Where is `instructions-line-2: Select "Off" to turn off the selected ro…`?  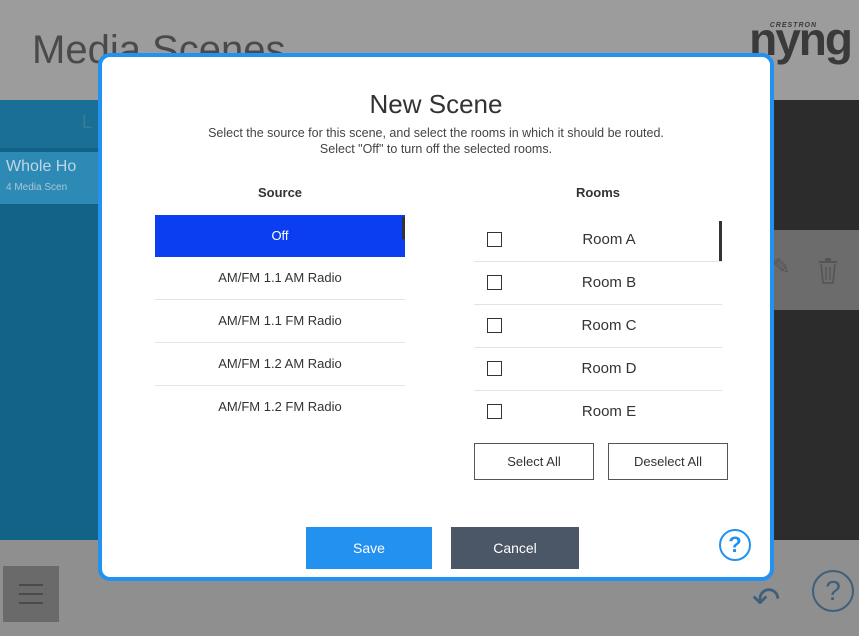
instructions-line-2: Select "Off" to turn off the selected ro… is located at coordinates (436, 149).